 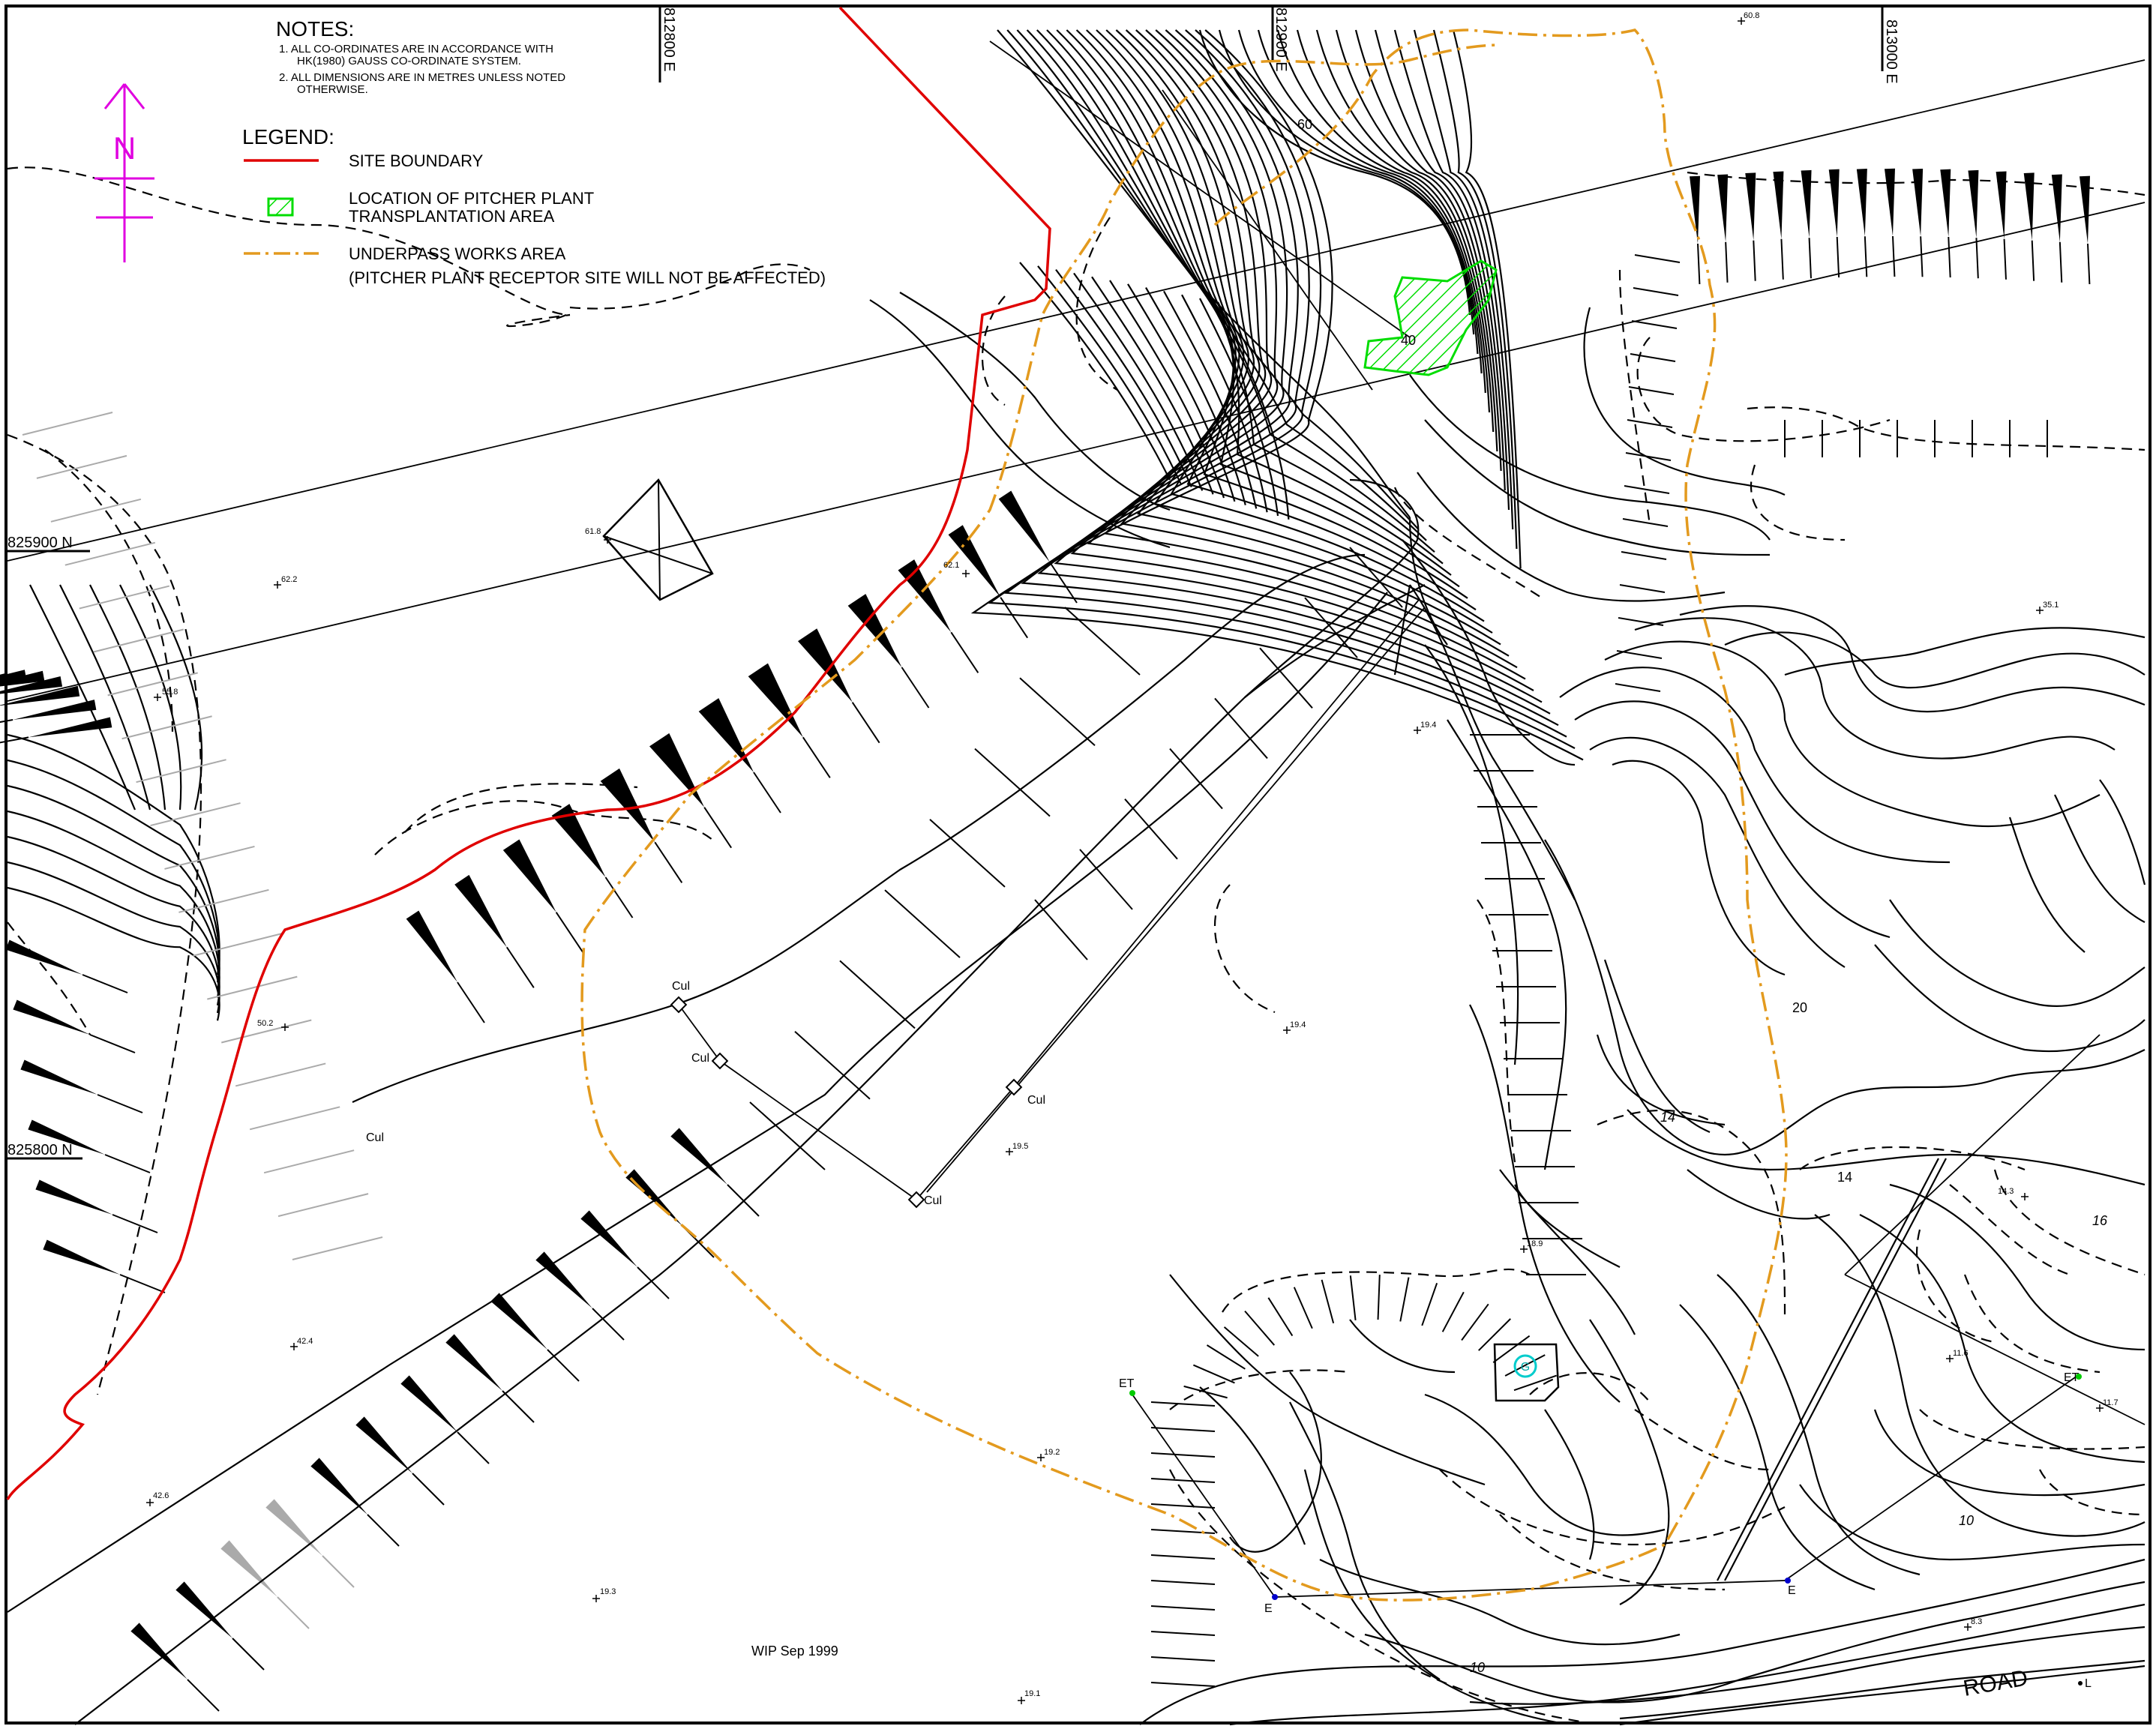 What do you see at coordinates (1891, 51) in the screenshot?
I see `grid-label-e3: 813000 E` at bounding box center [1891, 51].